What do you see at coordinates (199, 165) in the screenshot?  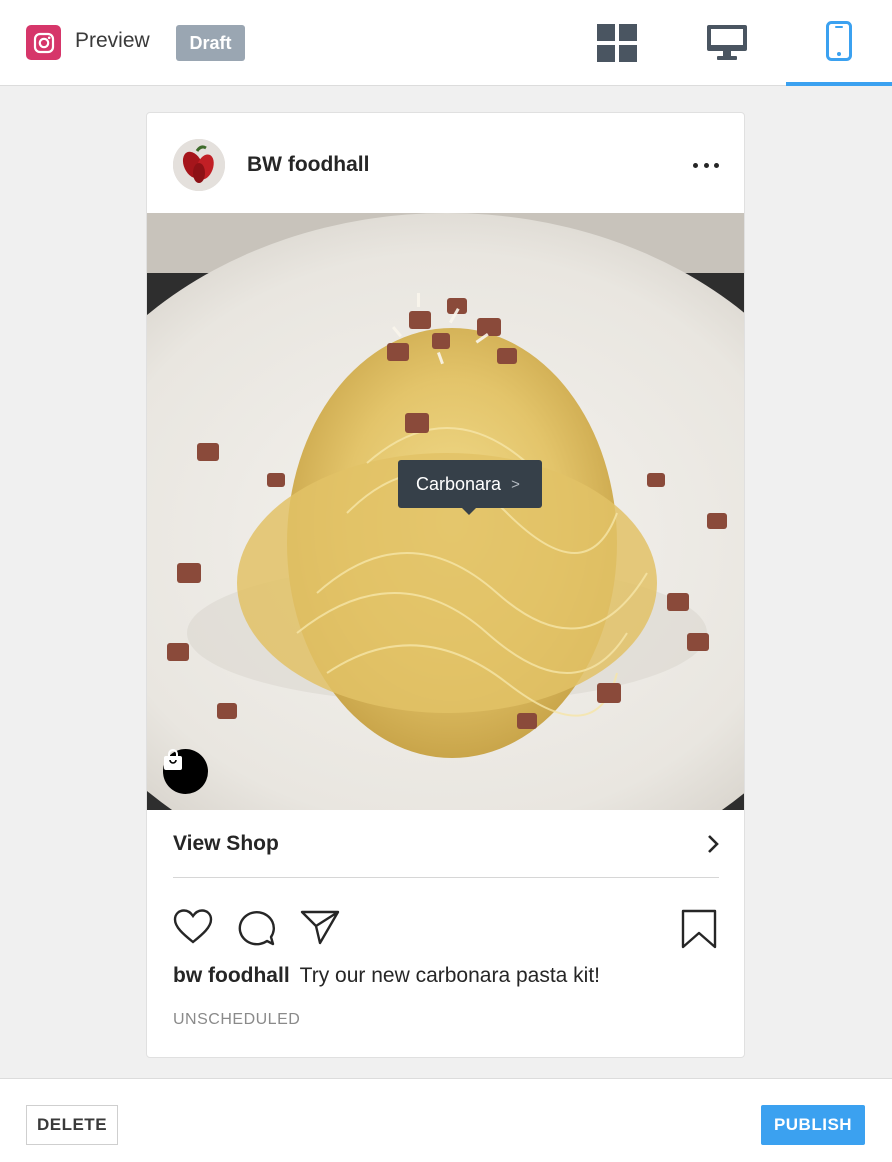 I see `avatar` at bounding box center [199, 165].